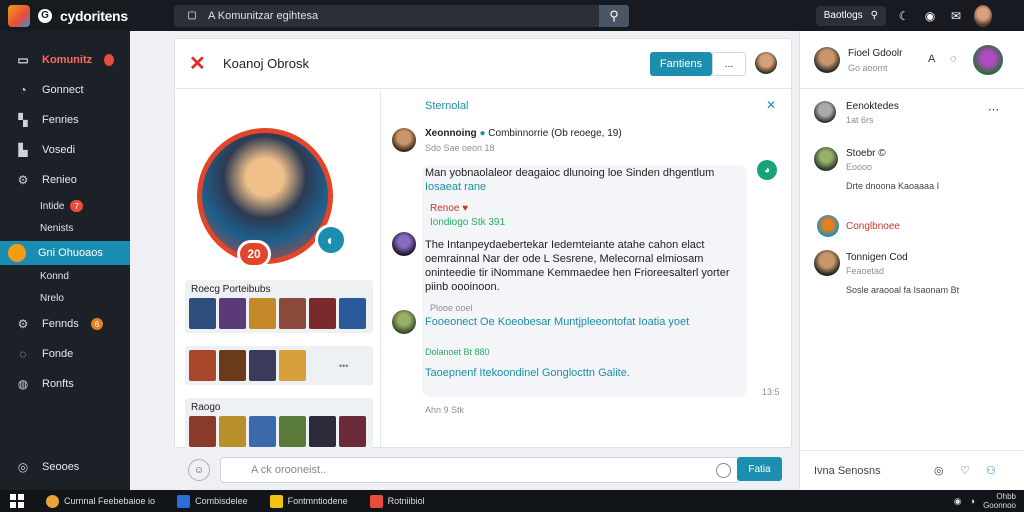  Describe the element at coordinates (759, 469) in the screenshot. I see `send-button: Fatia` at that location.